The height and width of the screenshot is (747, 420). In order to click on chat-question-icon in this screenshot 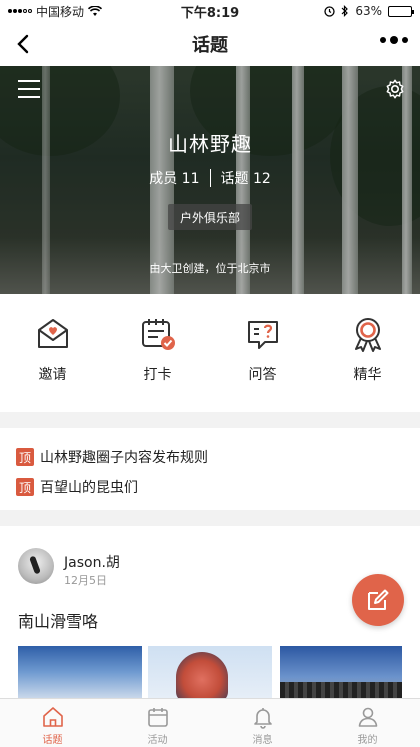, I will do `click(262, 335)`.